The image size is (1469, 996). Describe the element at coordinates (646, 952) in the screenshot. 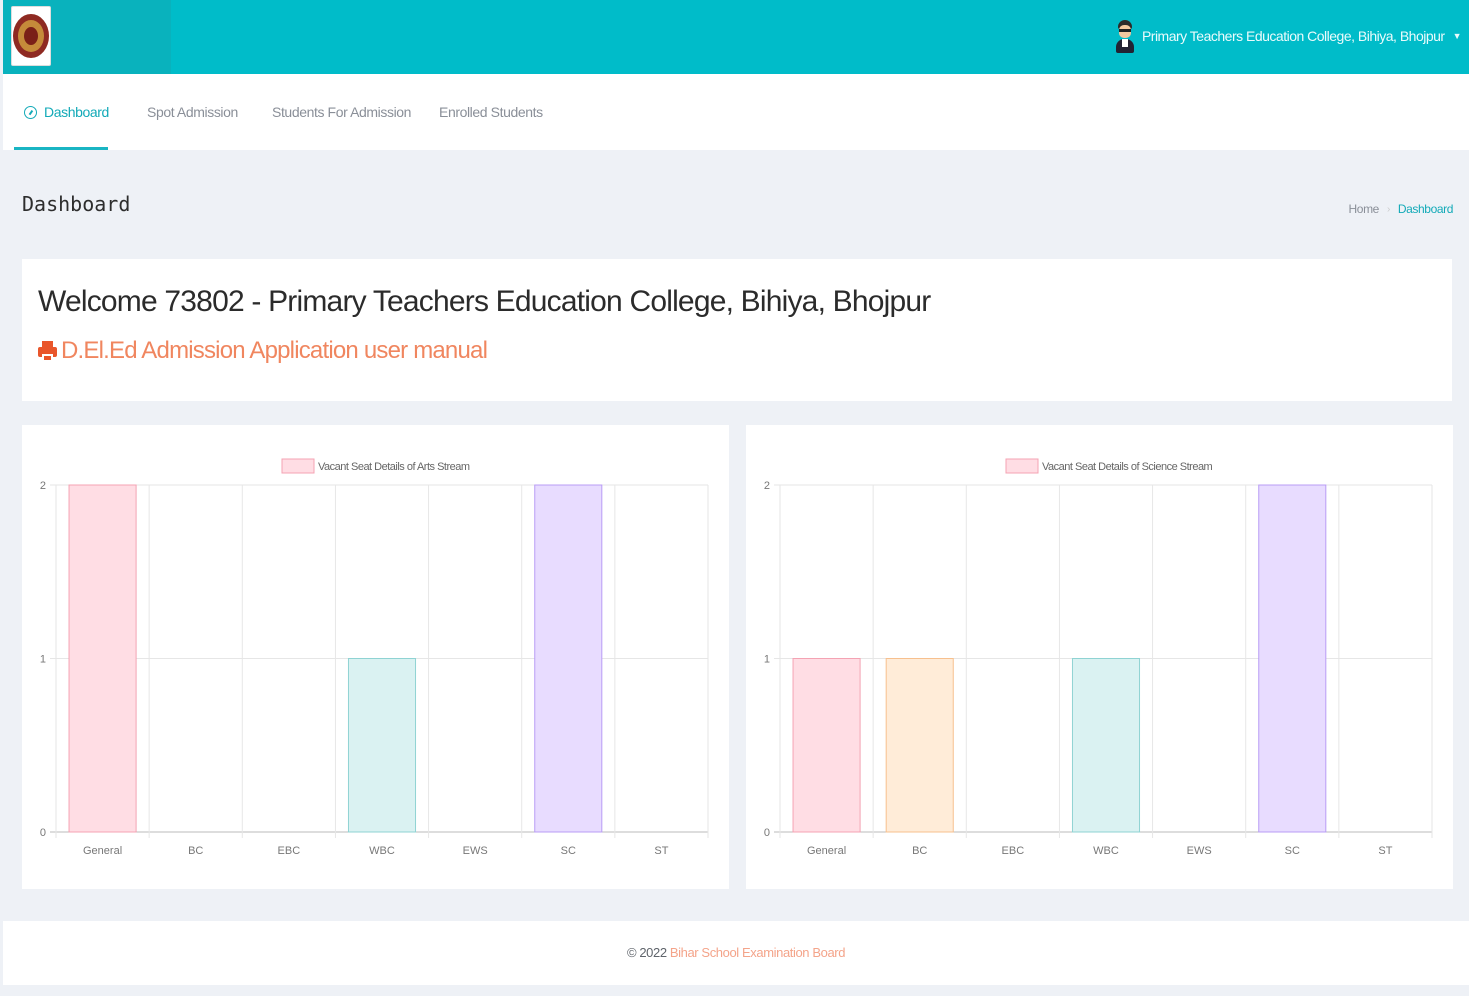

I see `footer-copyright: © 2022` at that location.